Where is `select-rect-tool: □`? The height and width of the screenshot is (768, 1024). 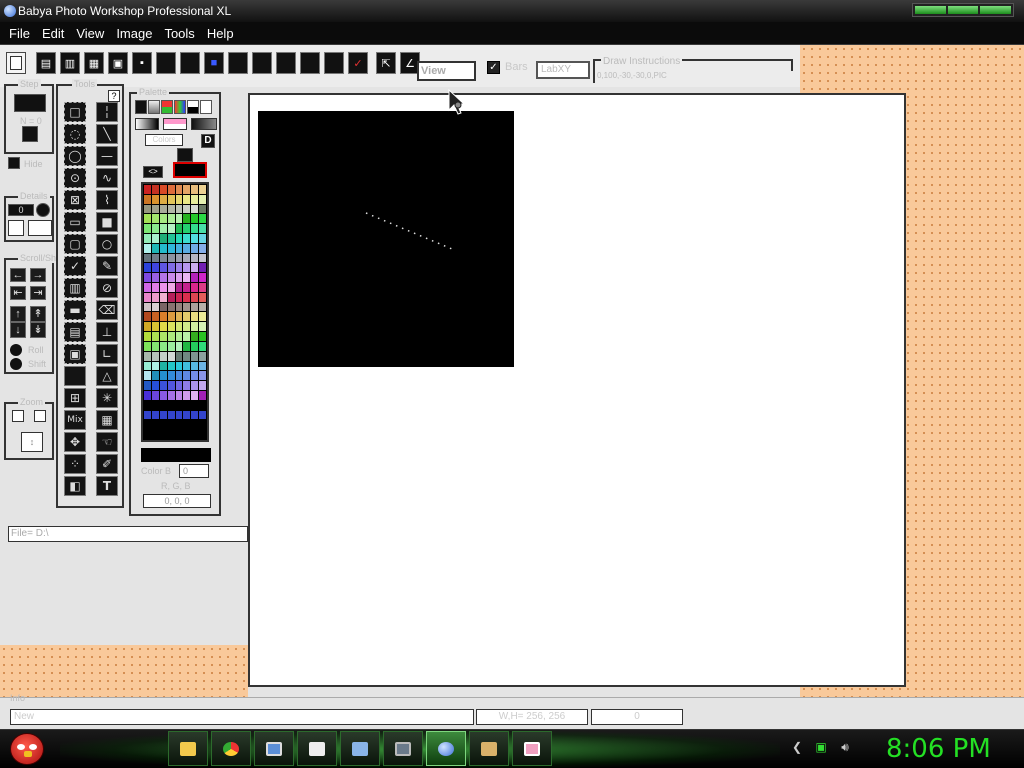
select-rect-tool: □ is located at coordinates (75, 112).